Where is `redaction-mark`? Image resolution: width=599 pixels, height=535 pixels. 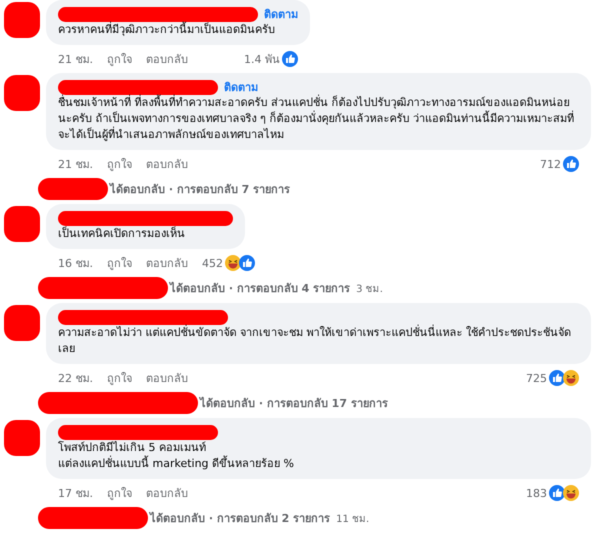
redaction-mark is located at coordinates (73, 189).